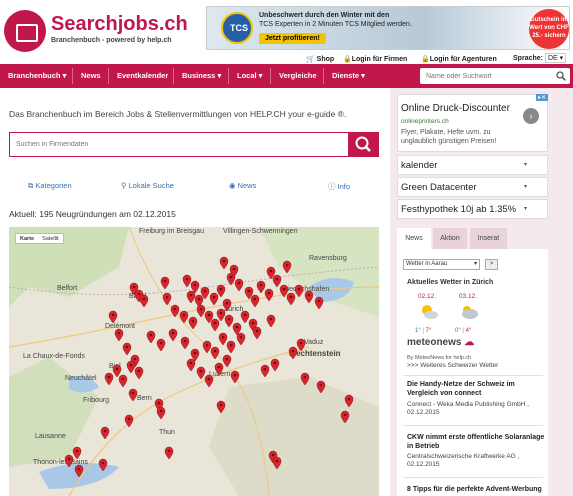 This screenshot has width=573, height=496. I want to click on tab-lokale-suche: ⚲ Lokale Suche, so click(147, 185).